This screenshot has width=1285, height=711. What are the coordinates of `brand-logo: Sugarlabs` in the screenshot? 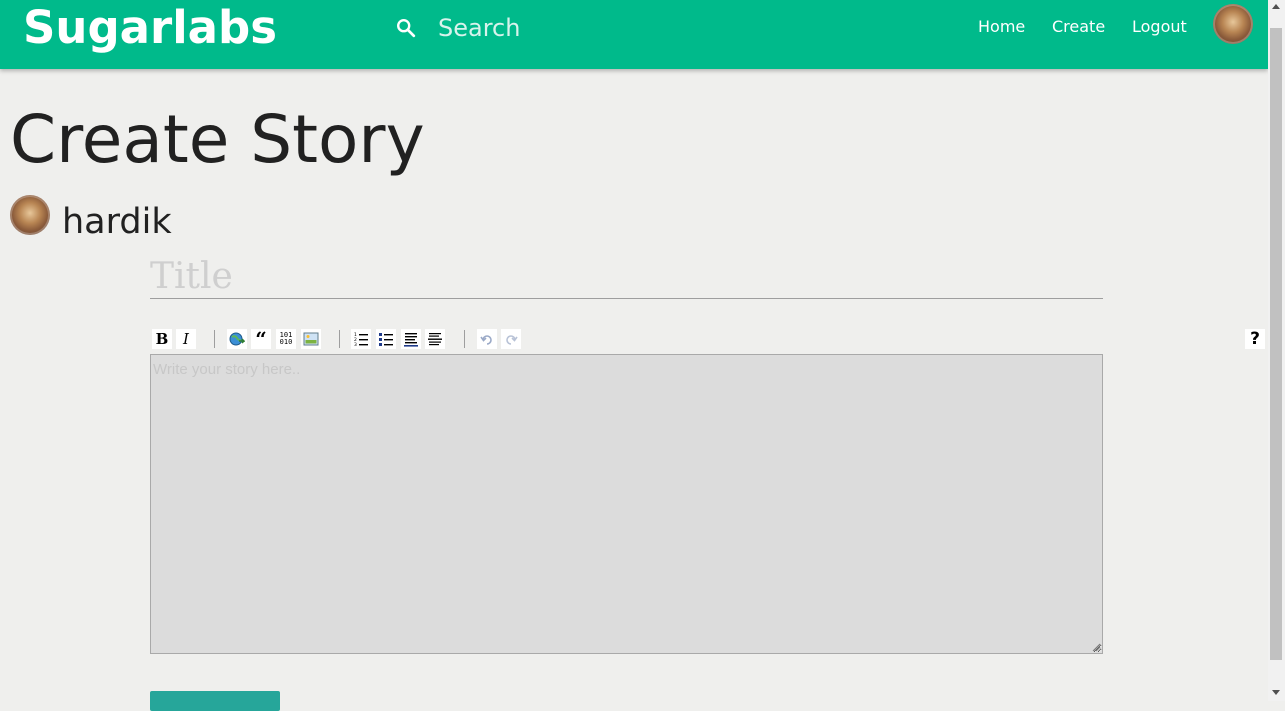 It's located at (150, 28).